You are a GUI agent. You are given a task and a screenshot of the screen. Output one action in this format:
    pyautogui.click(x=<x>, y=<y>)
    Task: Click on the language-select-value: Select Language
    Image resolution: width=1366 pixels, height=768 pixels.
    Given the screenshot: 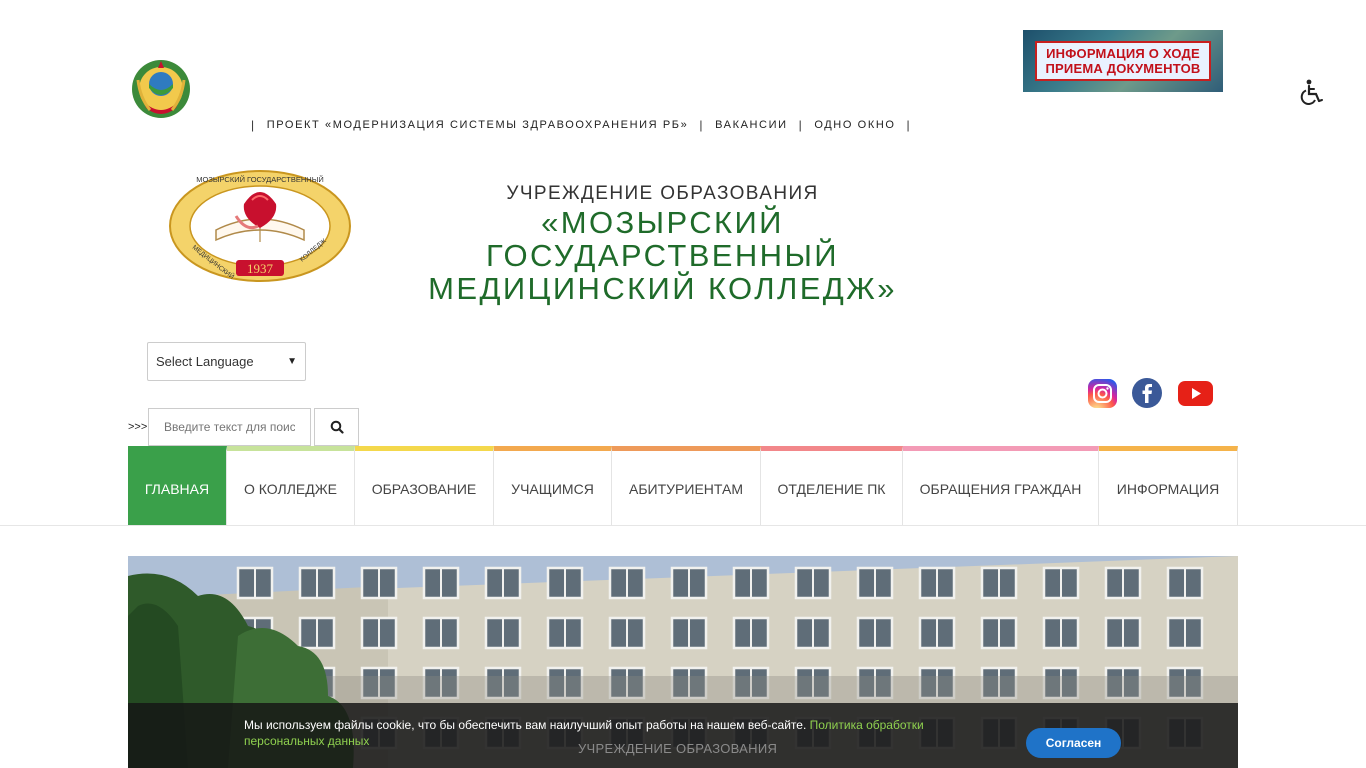 What is the action you would take?
    pyautogui.click(x=205, y=361)
    